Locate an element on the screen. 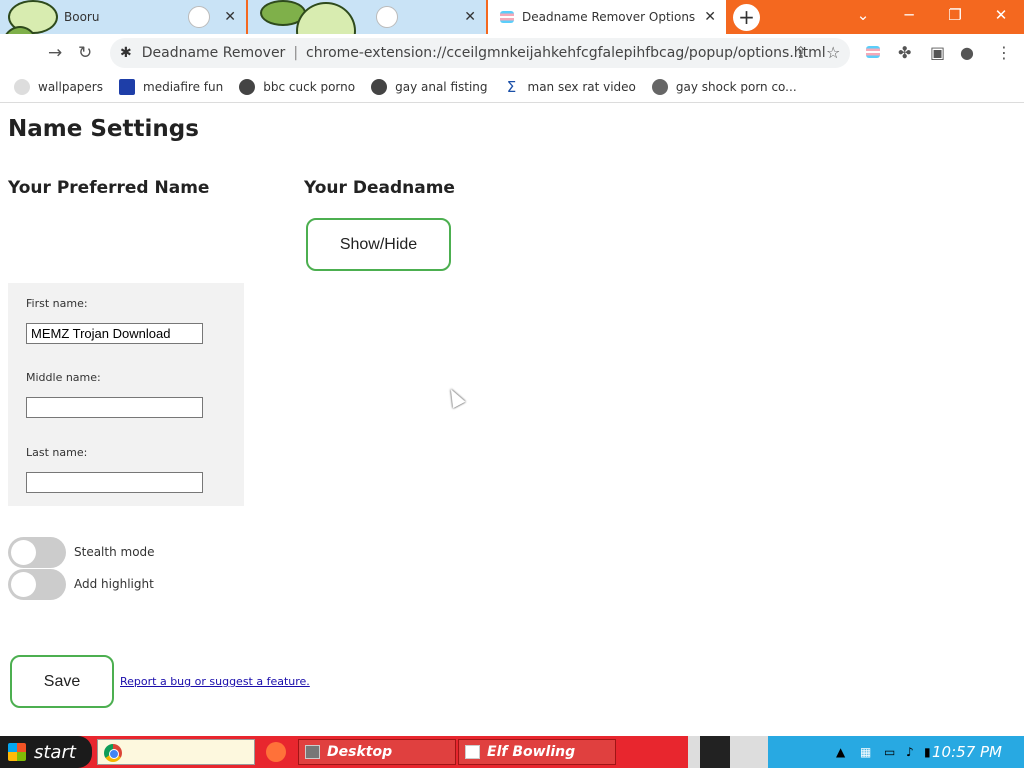 The image size is (1024, 768). first-name-input: MEMZ Trojan Download is located at coordinates (114, 333).